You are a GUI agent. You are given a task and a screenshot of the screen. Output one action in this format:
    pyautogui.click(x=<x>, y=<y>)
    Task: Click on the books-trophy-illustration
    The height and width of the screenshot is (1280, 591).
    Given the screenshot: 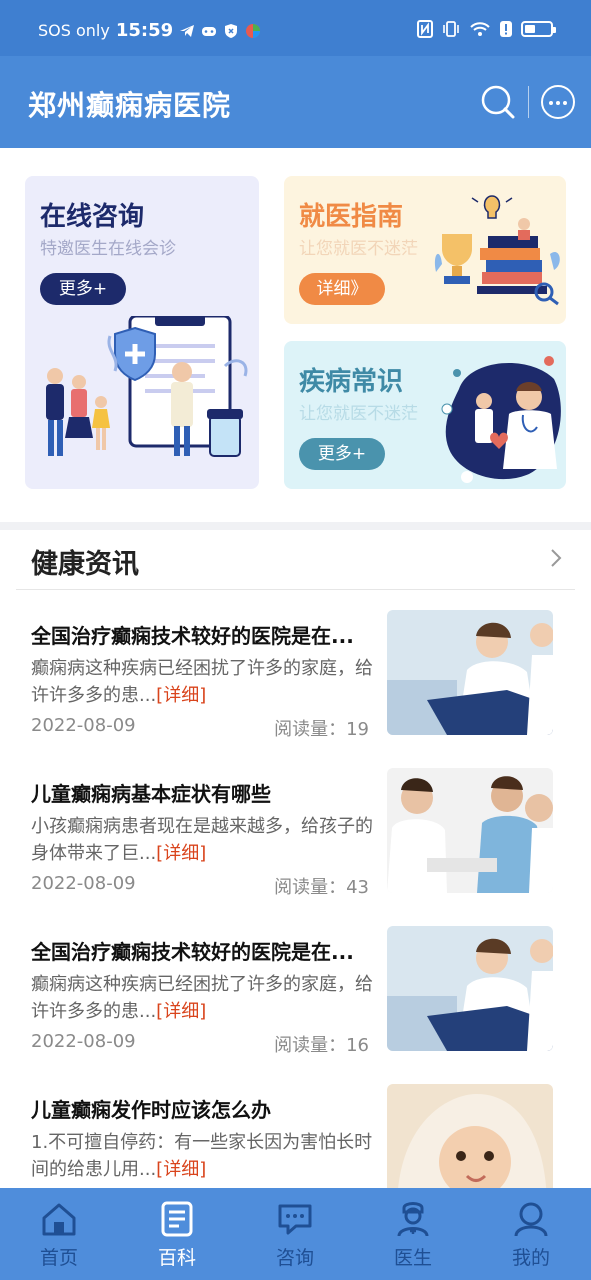 What is the action you would take?
    pyautogui.click(x=497, y=250)
    